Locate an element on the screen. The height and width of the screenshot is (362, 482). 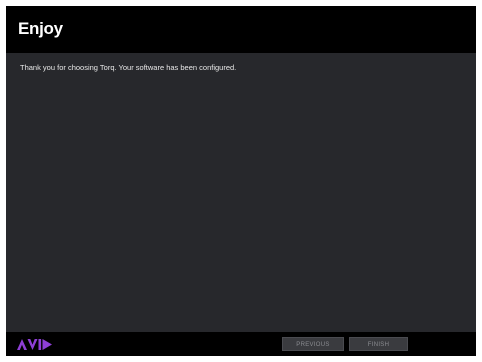
previous-button: PREVIOUS is located at coordinates (313, 344).